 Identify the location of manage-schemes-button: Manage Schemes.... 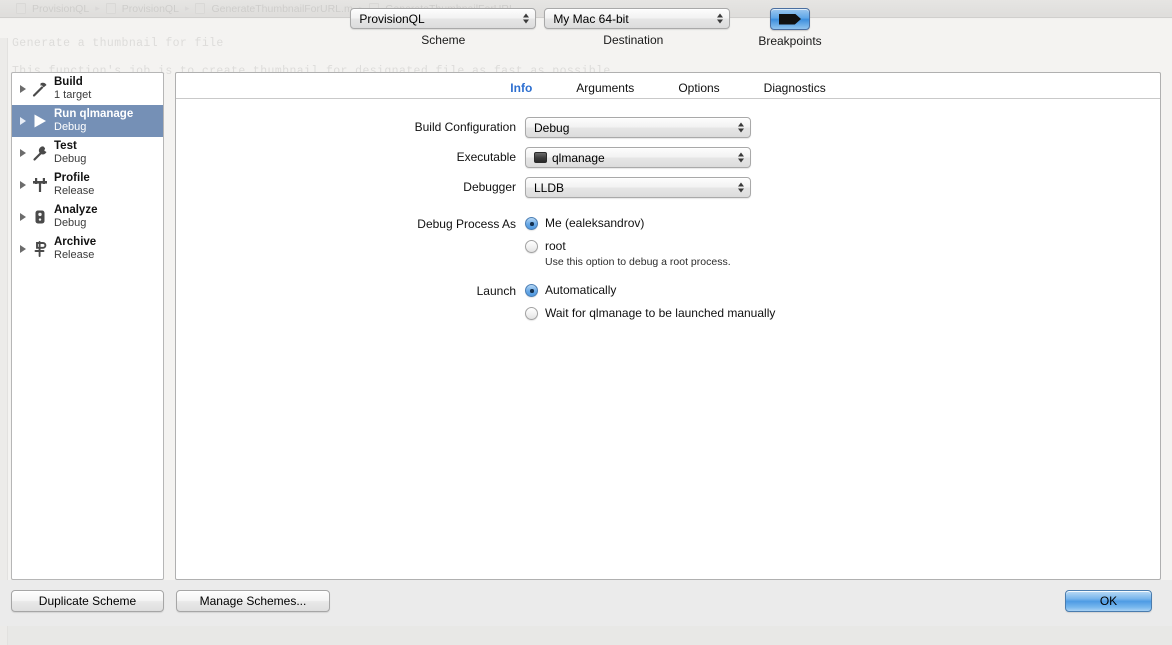
(253, 601).